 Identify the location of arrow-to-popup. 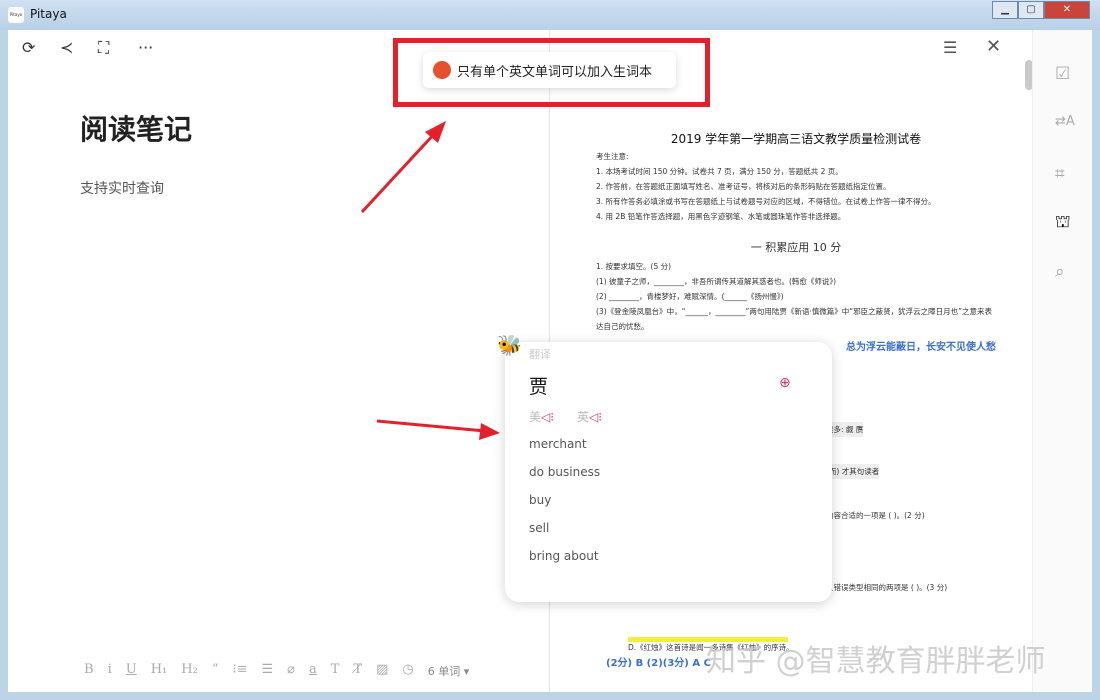
(438, 429).